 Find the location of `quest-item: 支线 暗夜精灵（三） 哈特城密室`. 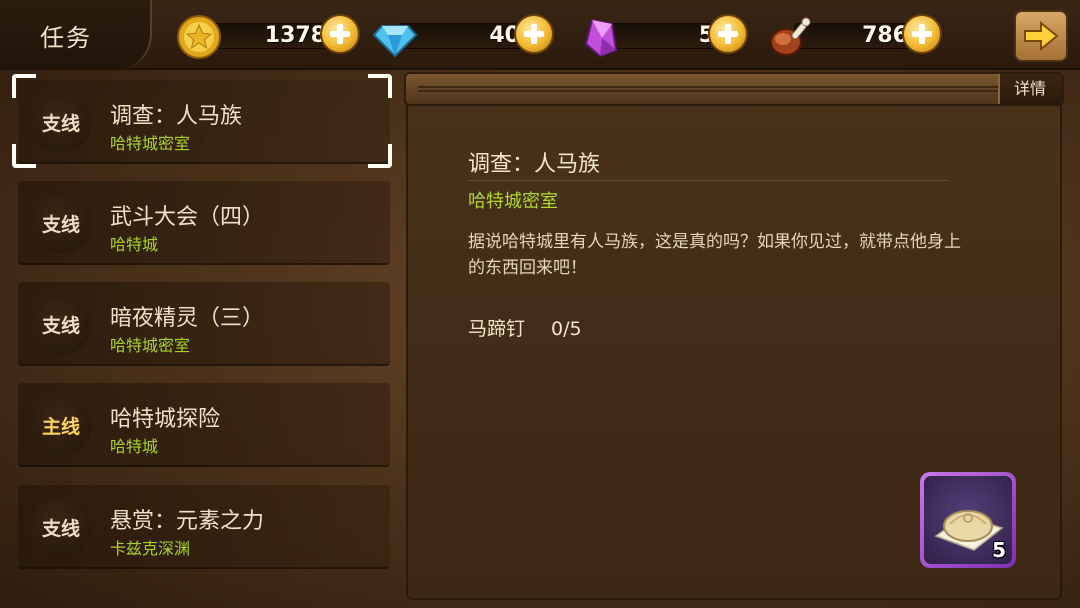

quest-item: 支线 暗夜精灵（三） 哈特城密室 is located at coordinates (204, 324).